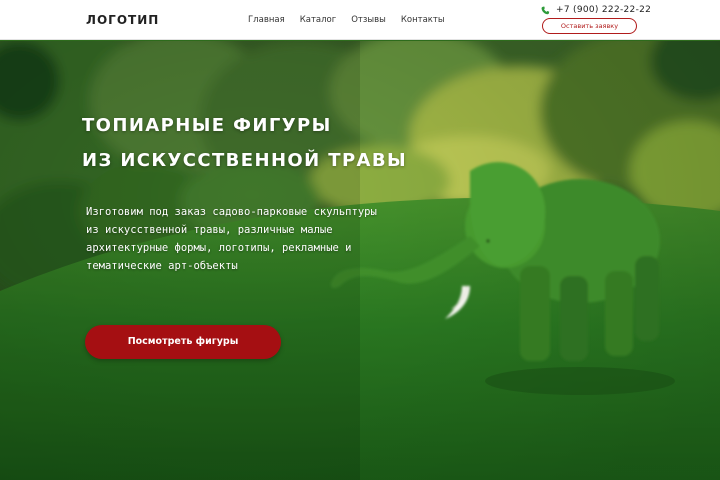 Image resolution: width=720 pixels, height=480 pixels. I want to click on hero-description-line-4: тематические арт-объекты, so click(162, 266).